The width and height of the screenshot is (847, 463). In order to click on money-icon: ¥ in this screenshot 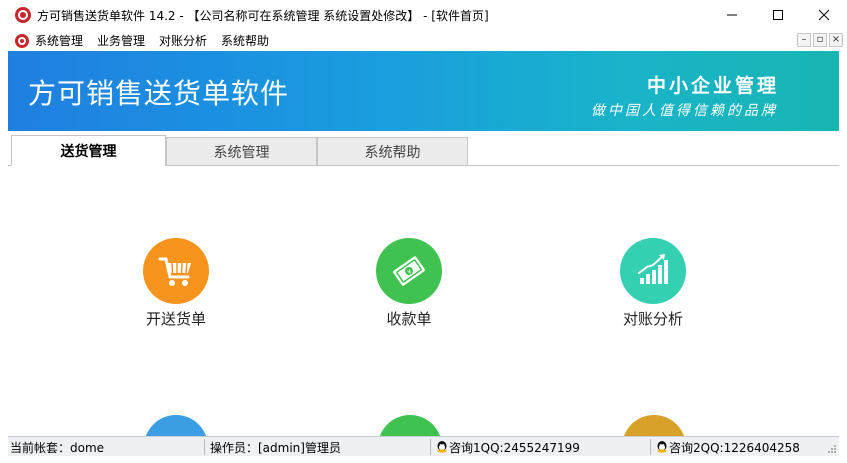, I will do `click(409, 271)`.